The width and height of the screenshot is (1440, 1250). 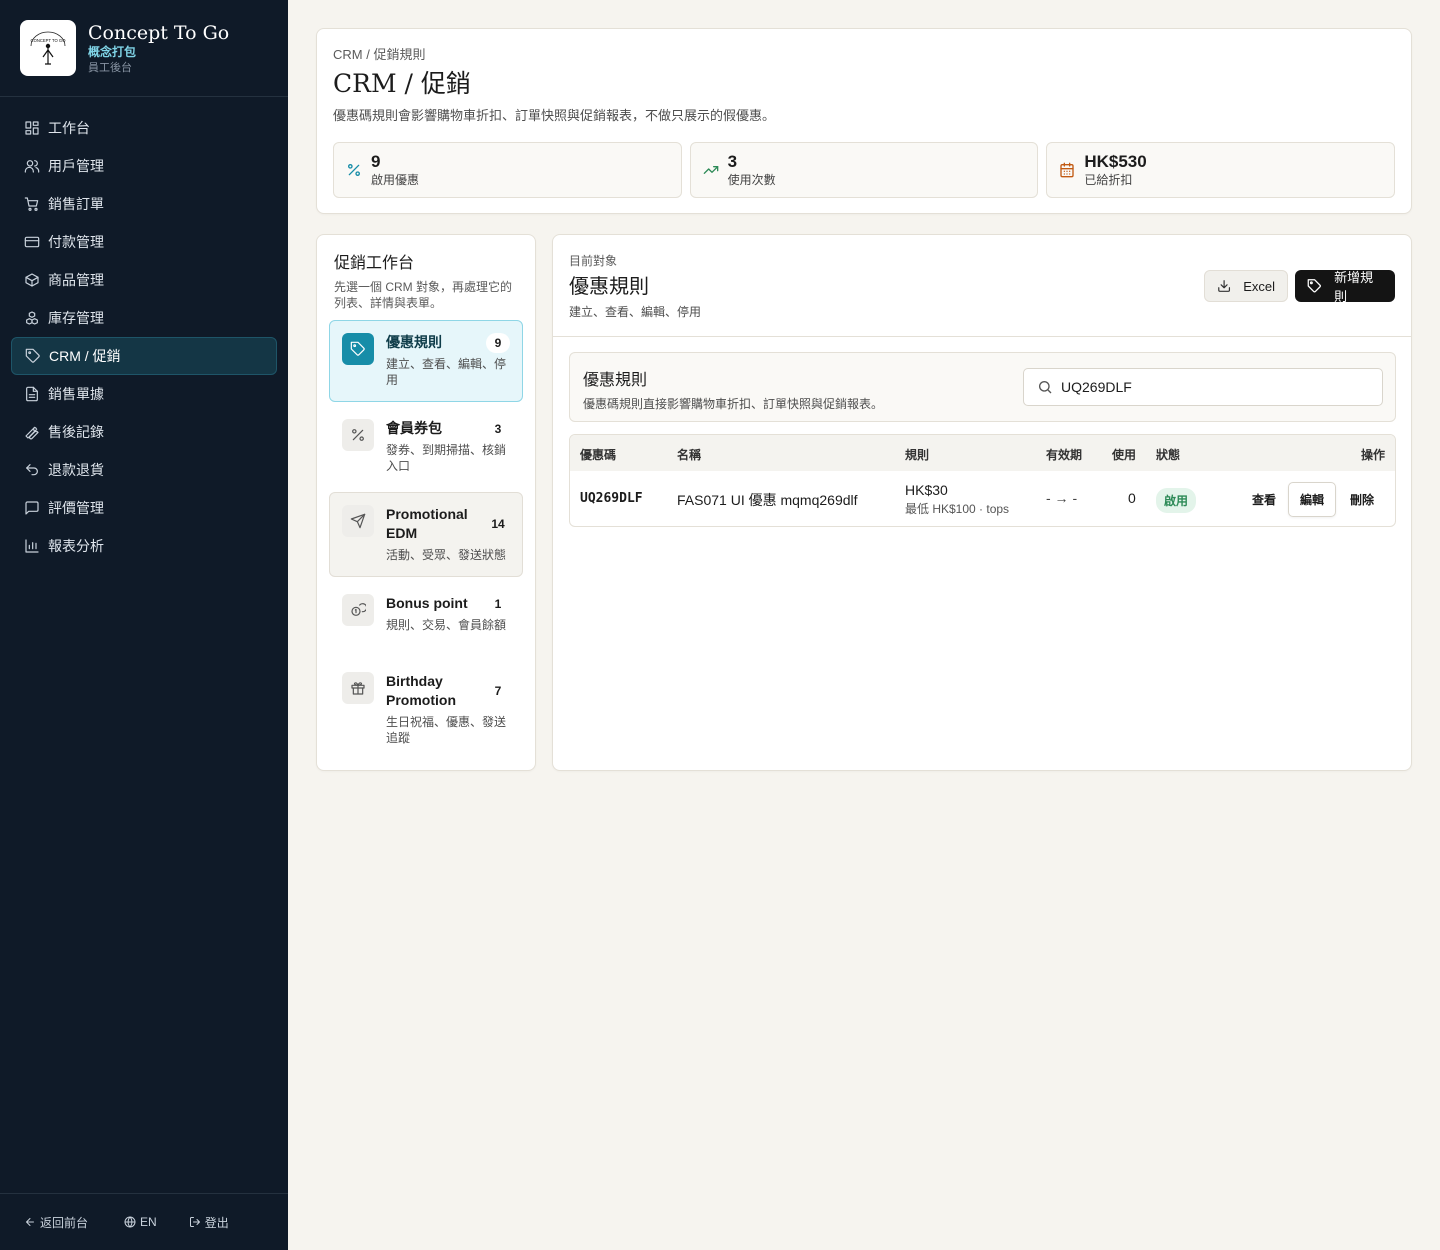 I want to click on count-badge: 1, so click(x=498, y=604).